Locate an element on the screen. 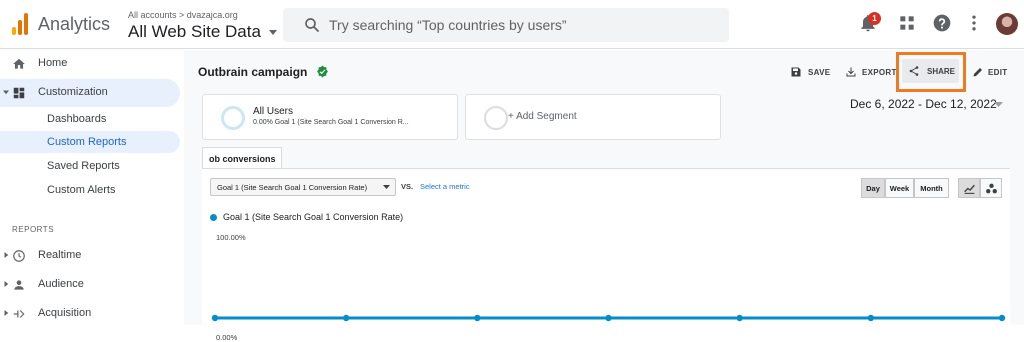  granularity-label: Day is located at coordinates (873, 188).